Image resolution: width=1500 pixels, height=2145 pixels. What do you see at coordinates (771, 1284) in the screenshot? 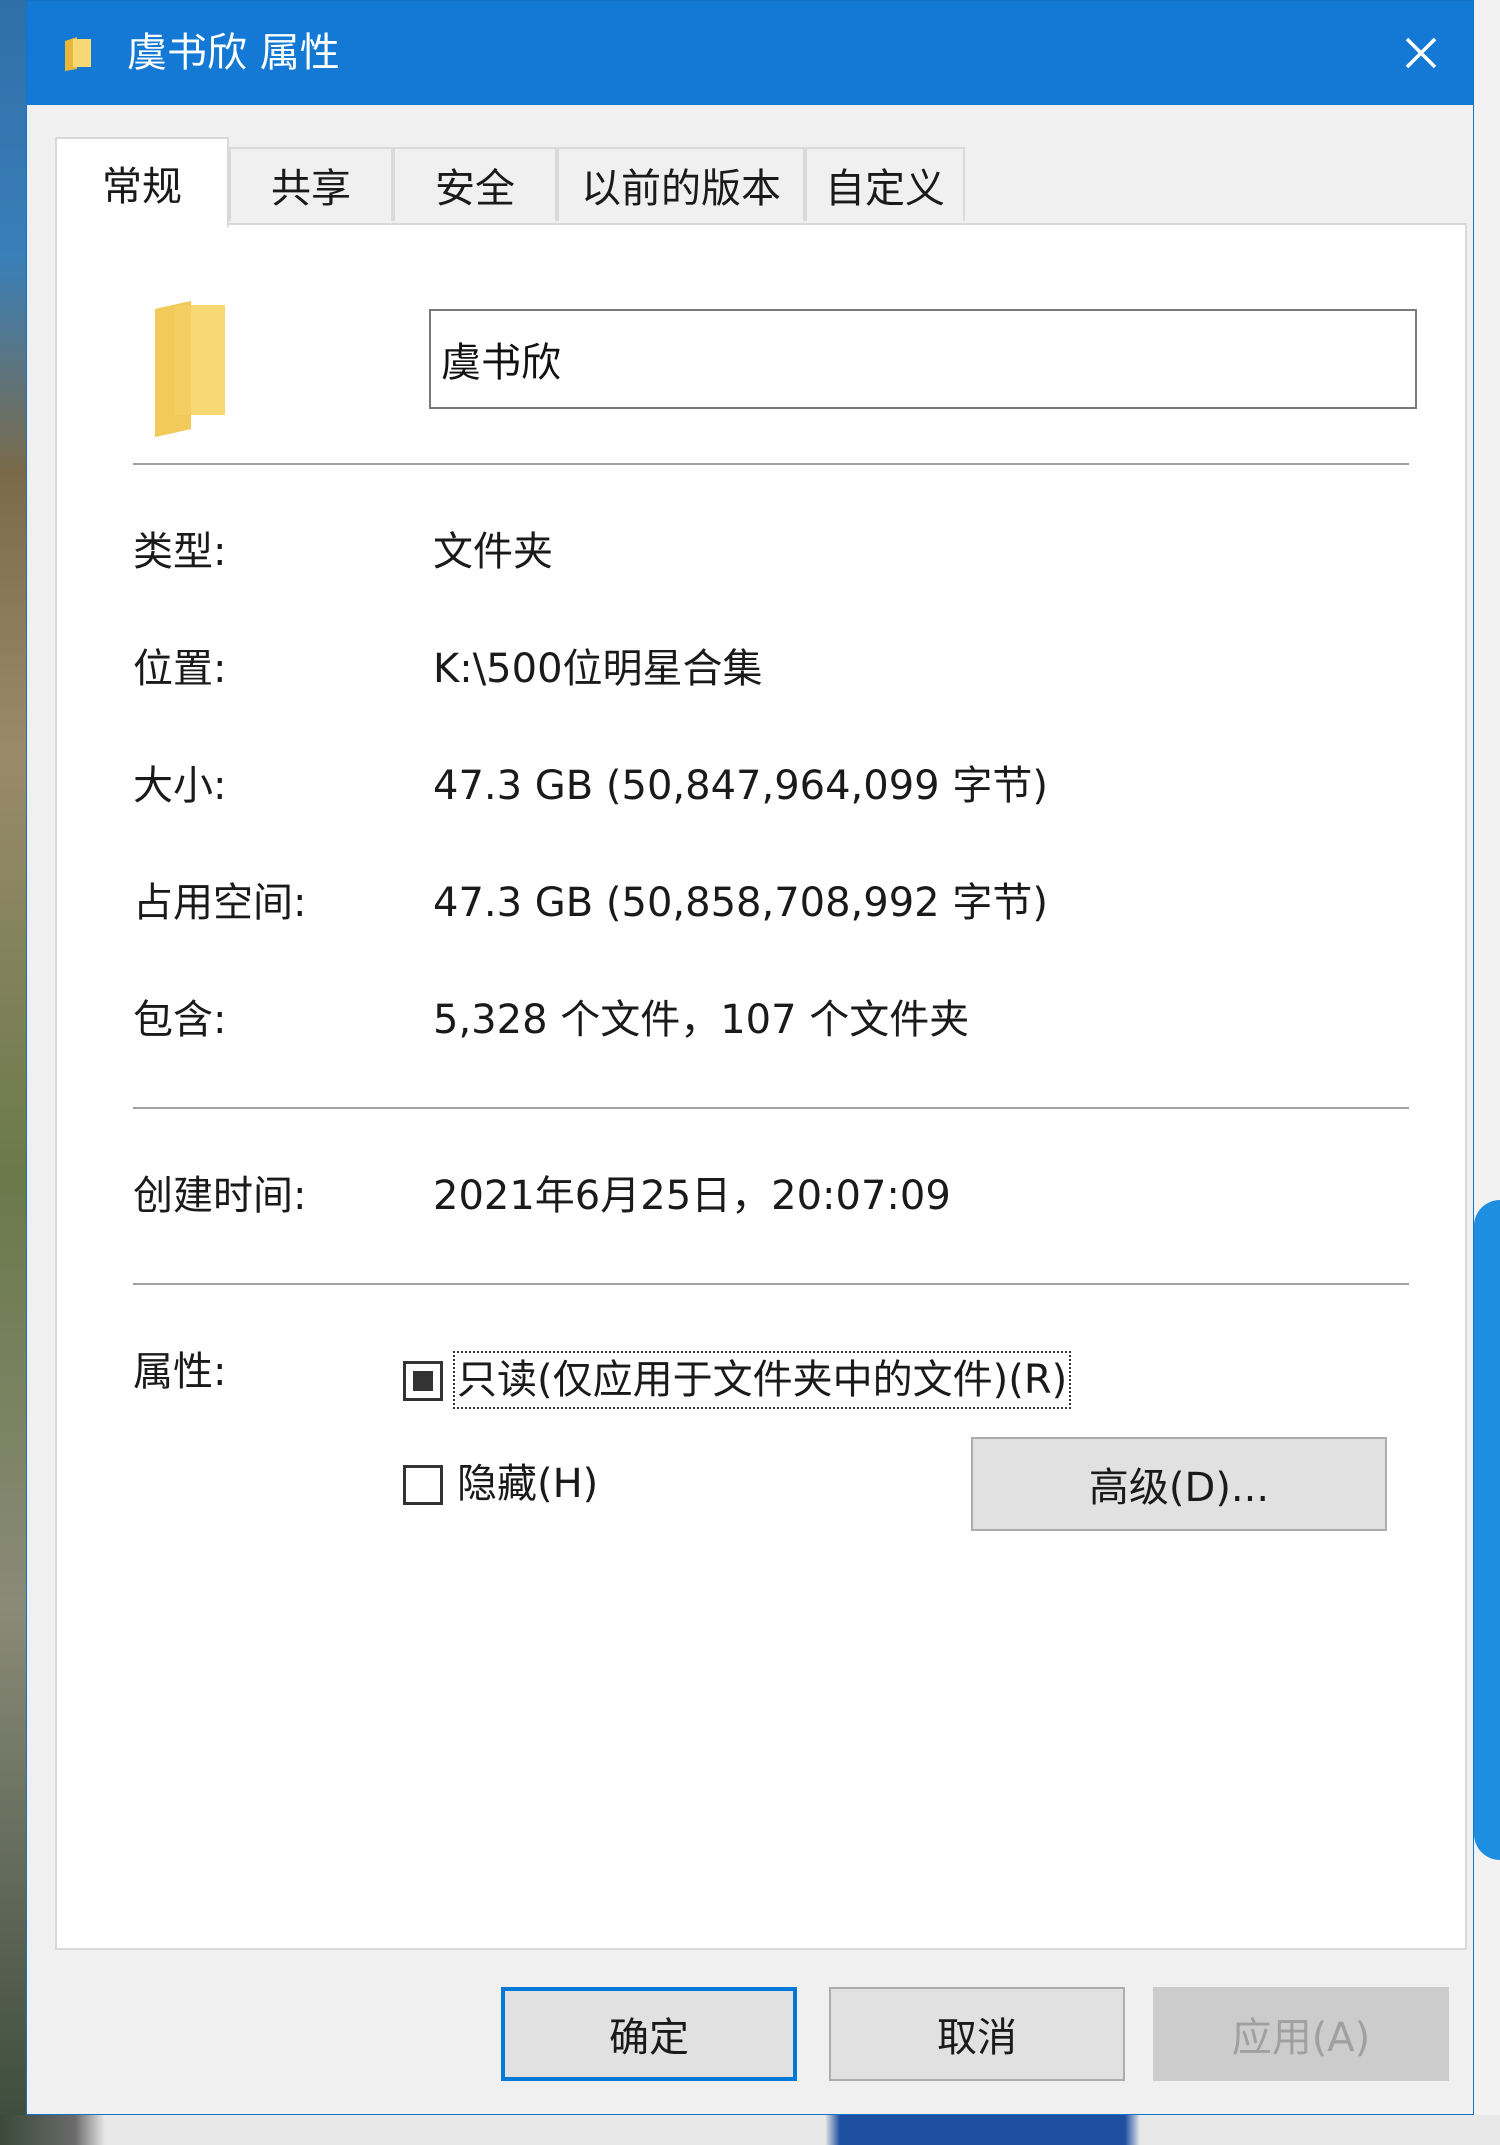
I see `divider-bottom` at bounding box center [771, 1284].